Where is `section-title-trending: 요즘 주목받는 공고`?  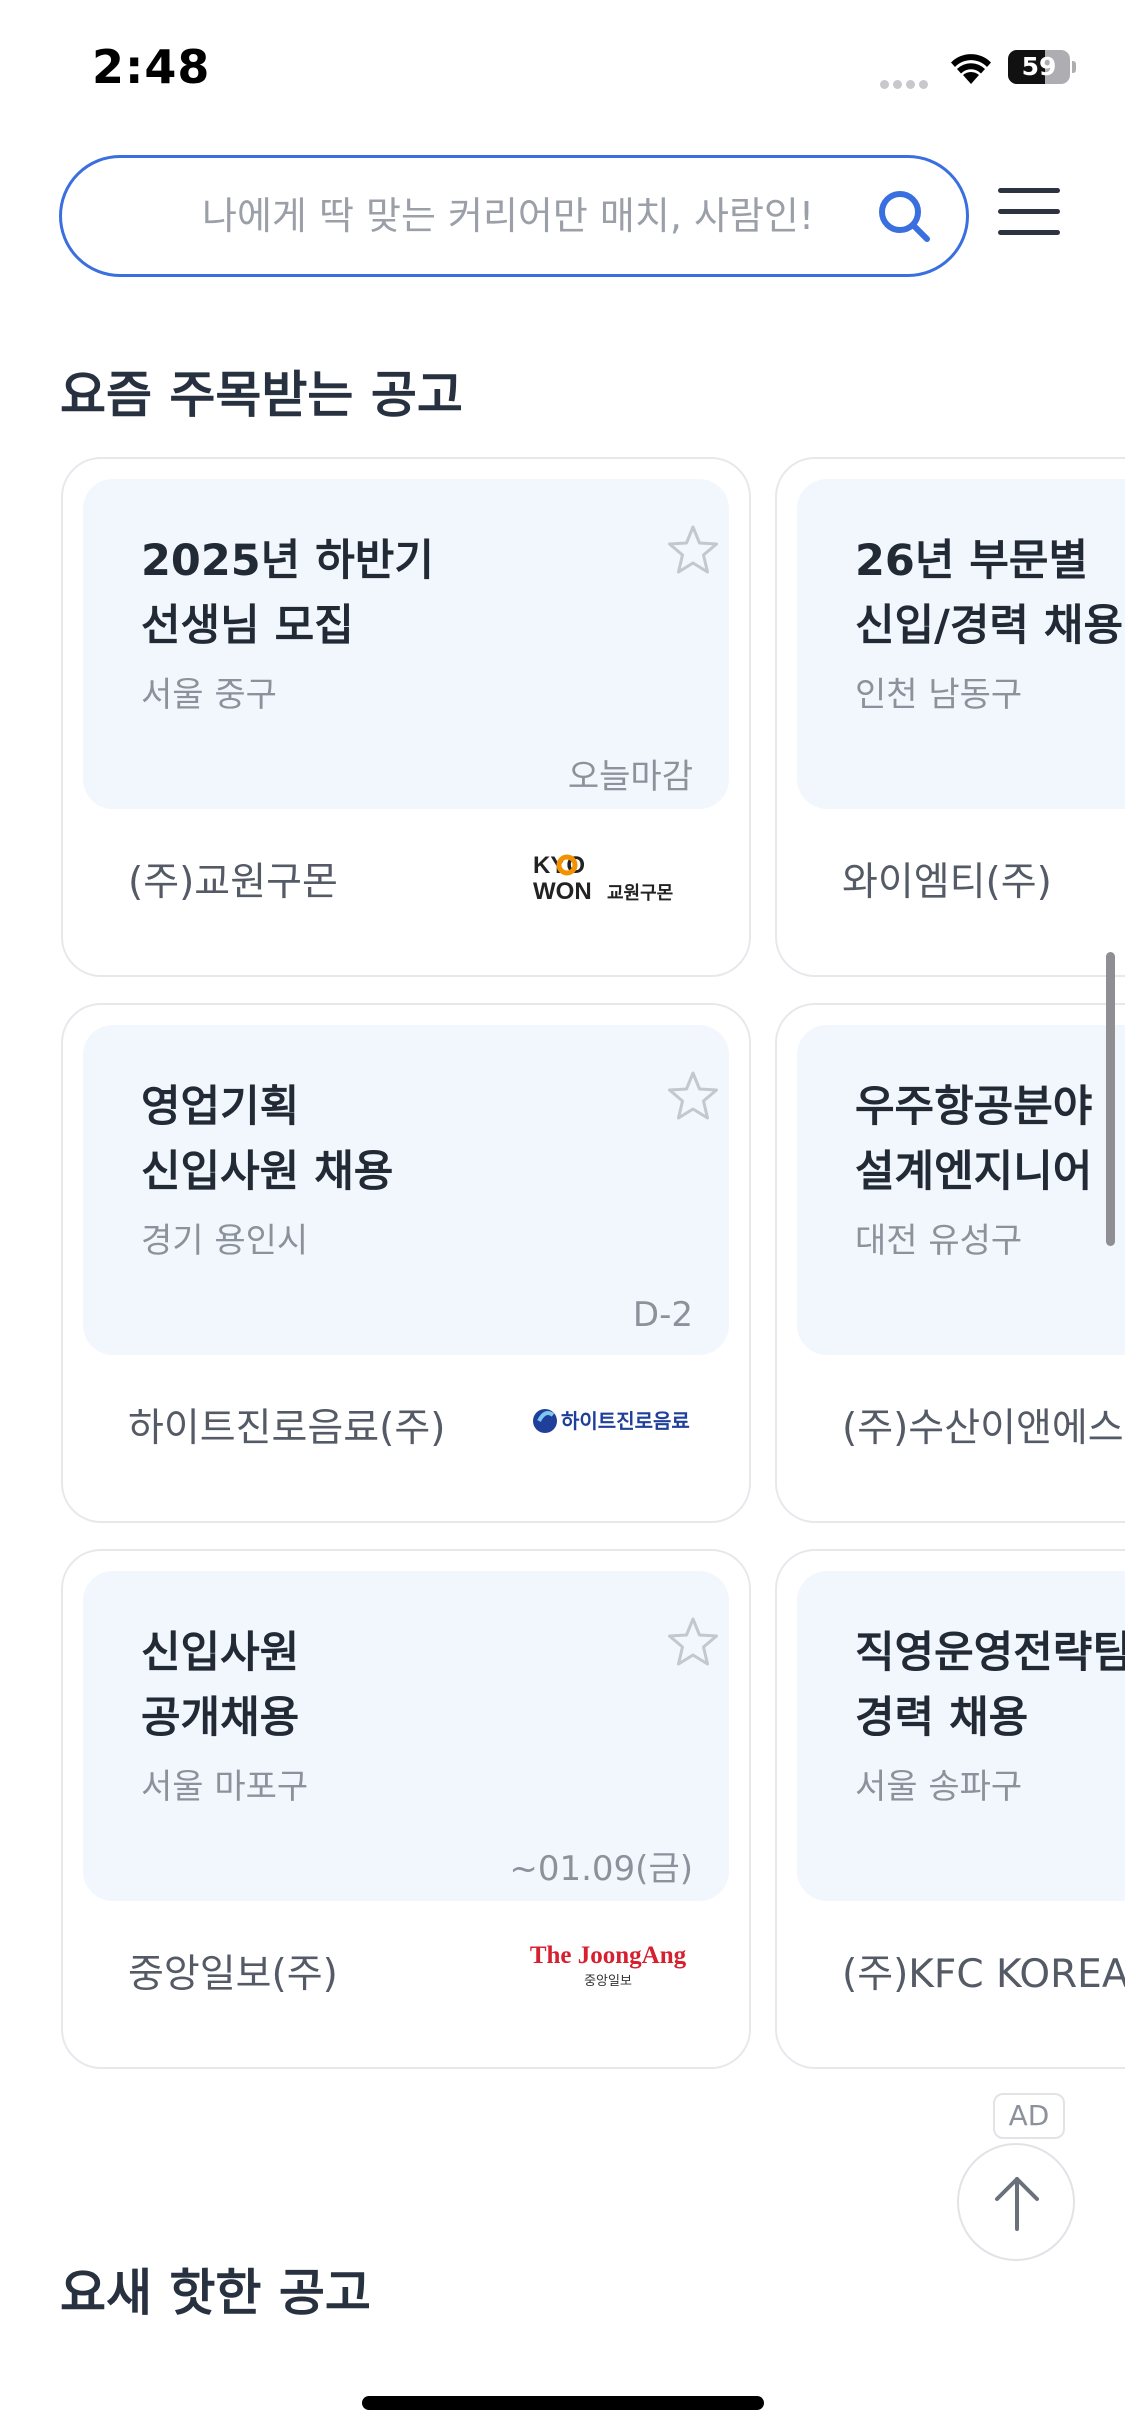
section-title-trending: 요즘 주목받는 공고 is located at coordinates (261, 395).